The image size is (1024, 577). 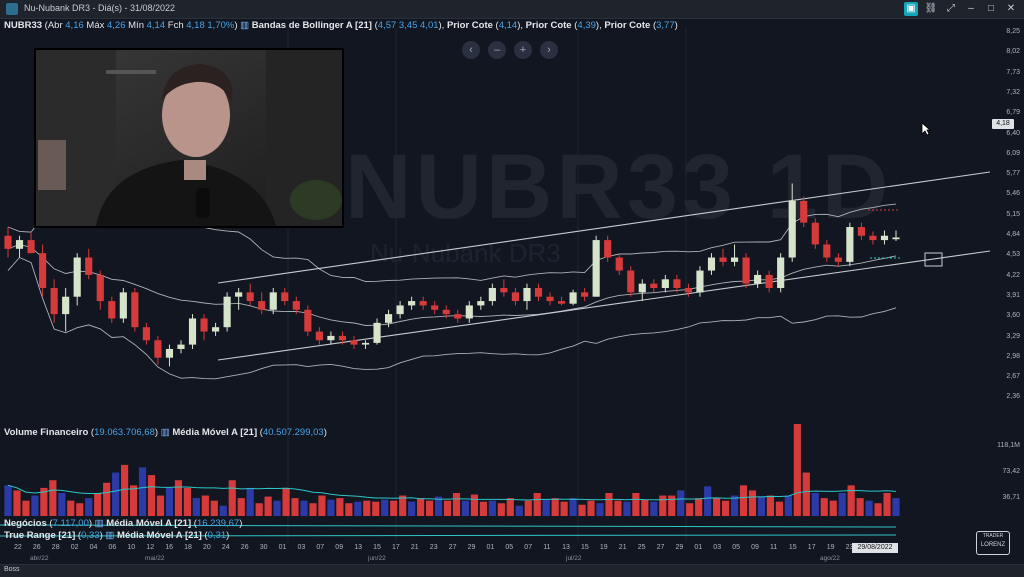 What do you see at coordinates (1013, 194) in the screenshot?
I see `price-tick-label: 5,46` at bounding box center [1013, 194].